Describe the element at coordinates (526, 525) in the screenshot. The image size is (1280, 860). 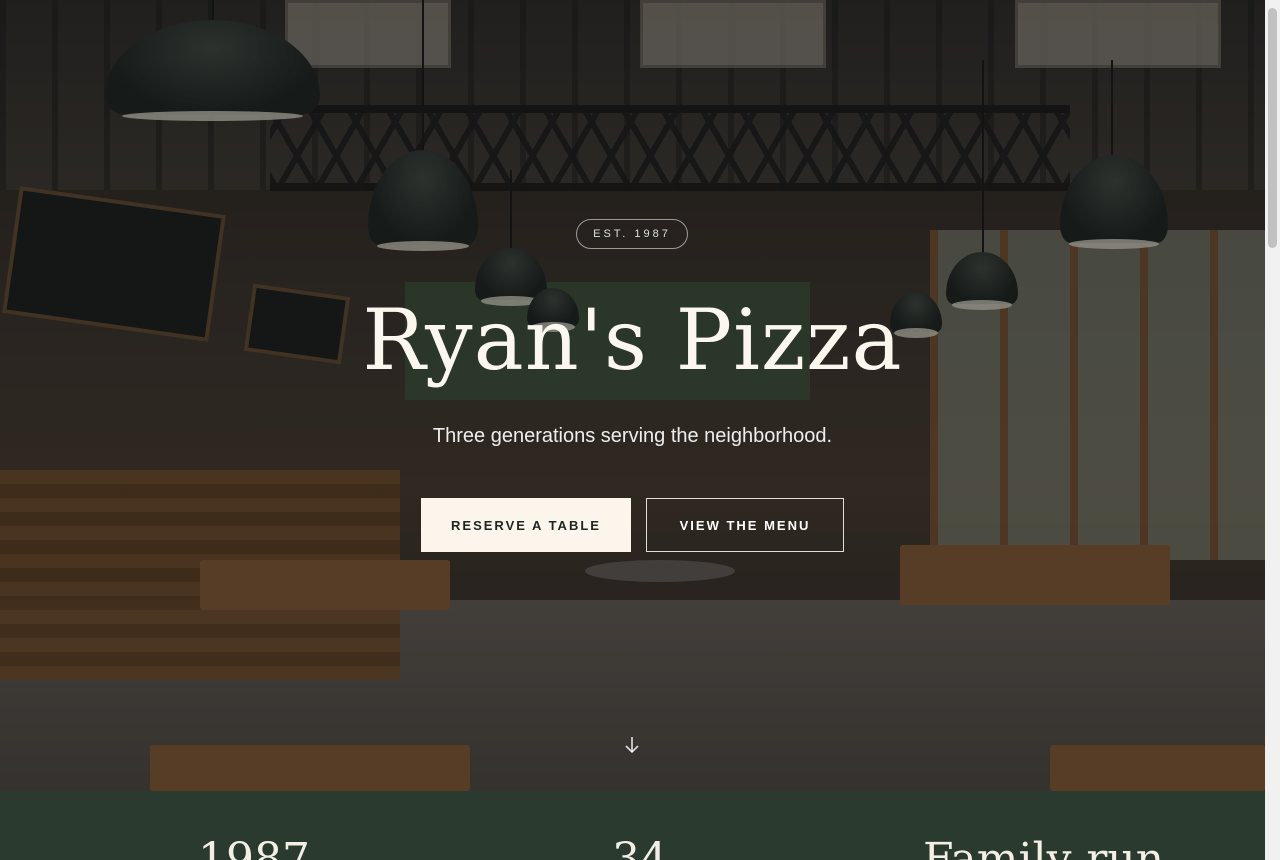
I see `reserve-table-button: RESERVE A TABLE` at that location.